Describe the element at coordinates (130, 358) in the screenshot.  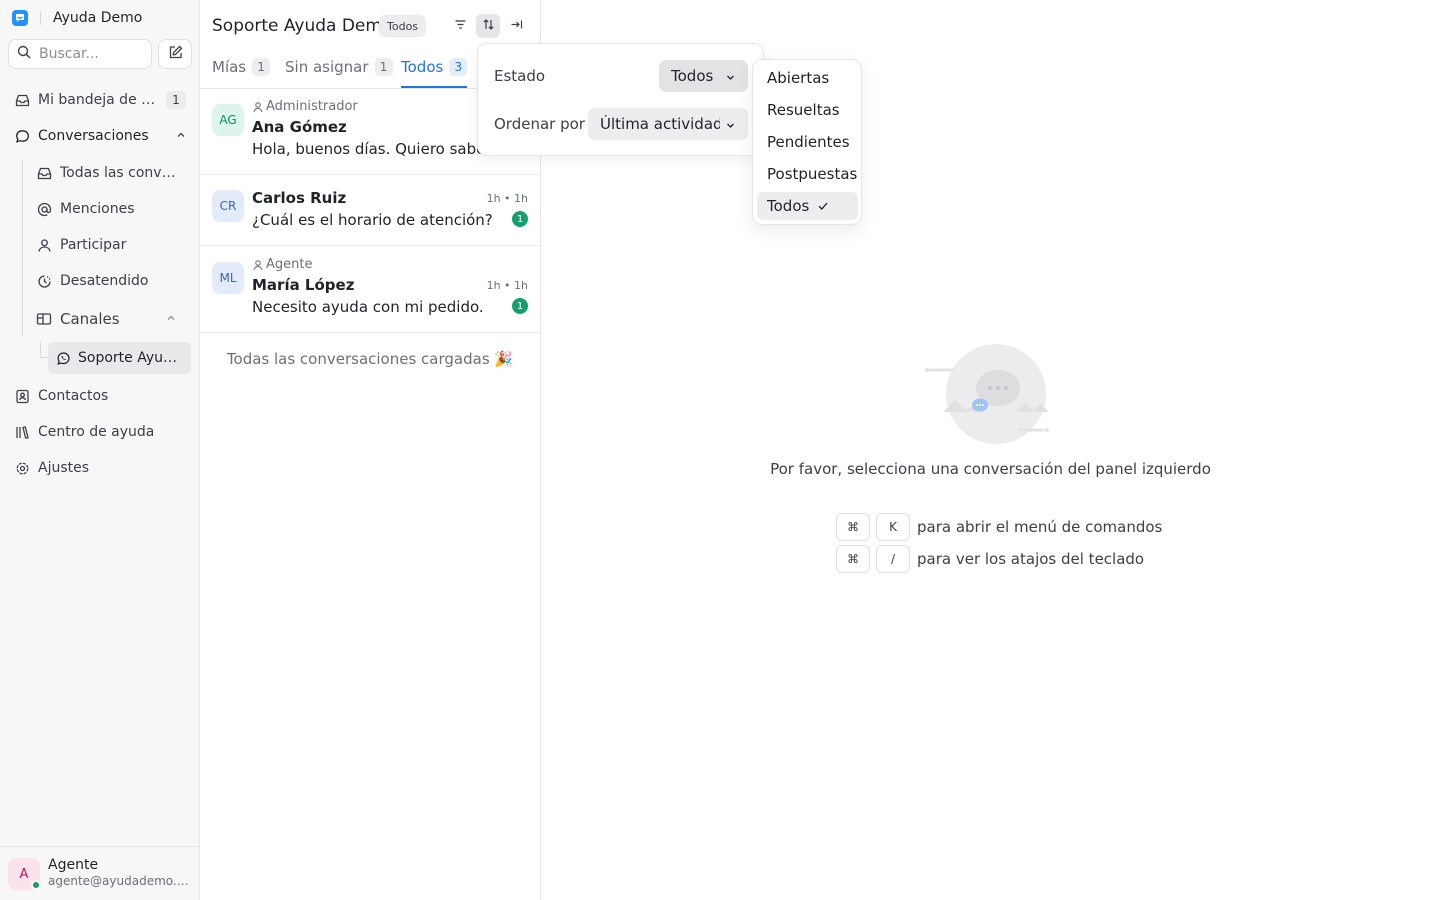
I see `sidebar-item-label: Soporte Ayuda Demo` at that location.